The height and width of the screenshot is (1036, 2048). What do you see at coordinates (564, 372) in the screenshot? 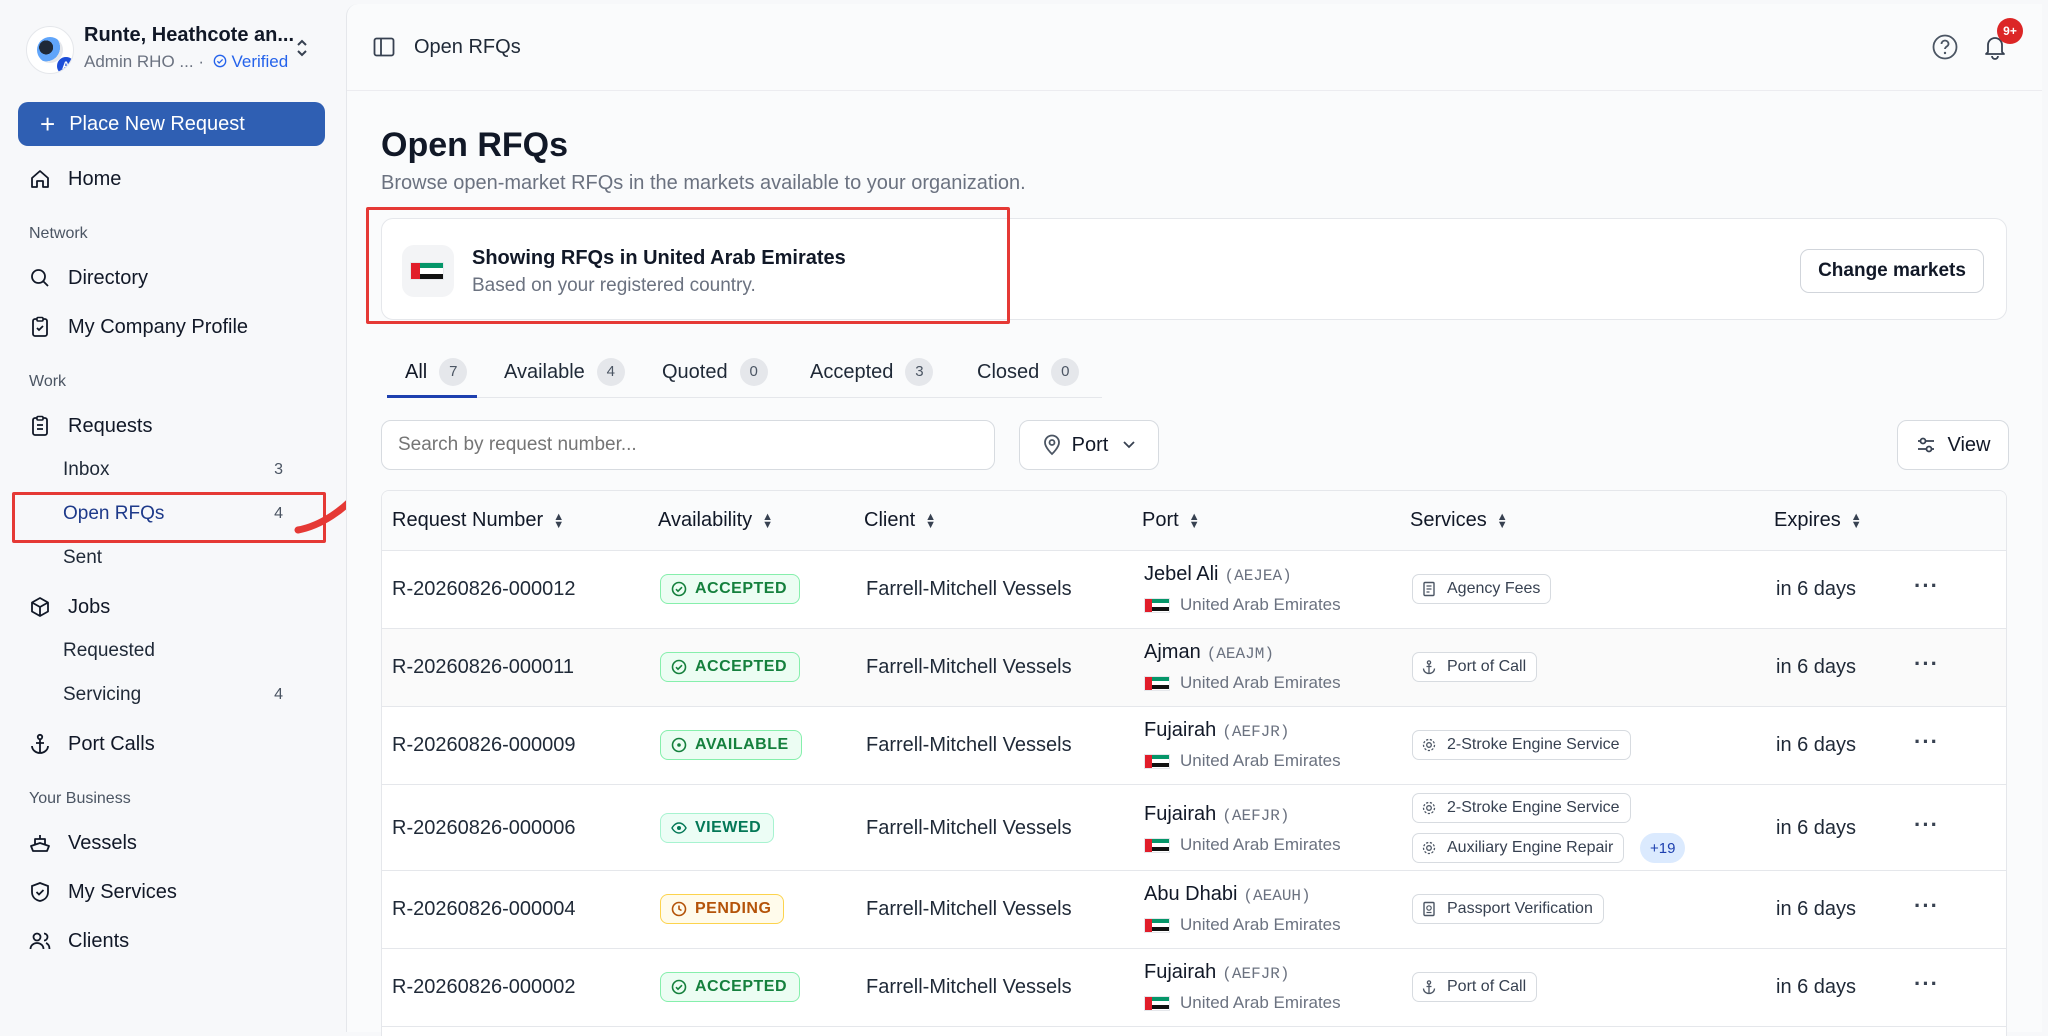
I see `tab-available: Available 4` at bounding box center [564, 372].